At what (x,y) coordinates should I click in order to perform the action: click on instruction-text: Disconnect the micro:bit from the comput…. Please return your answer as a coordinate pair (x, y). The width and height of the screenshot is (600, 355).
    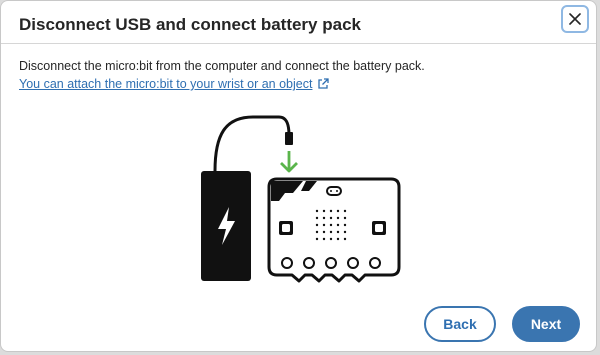
    Looking at the image, I should click on (222, 66).